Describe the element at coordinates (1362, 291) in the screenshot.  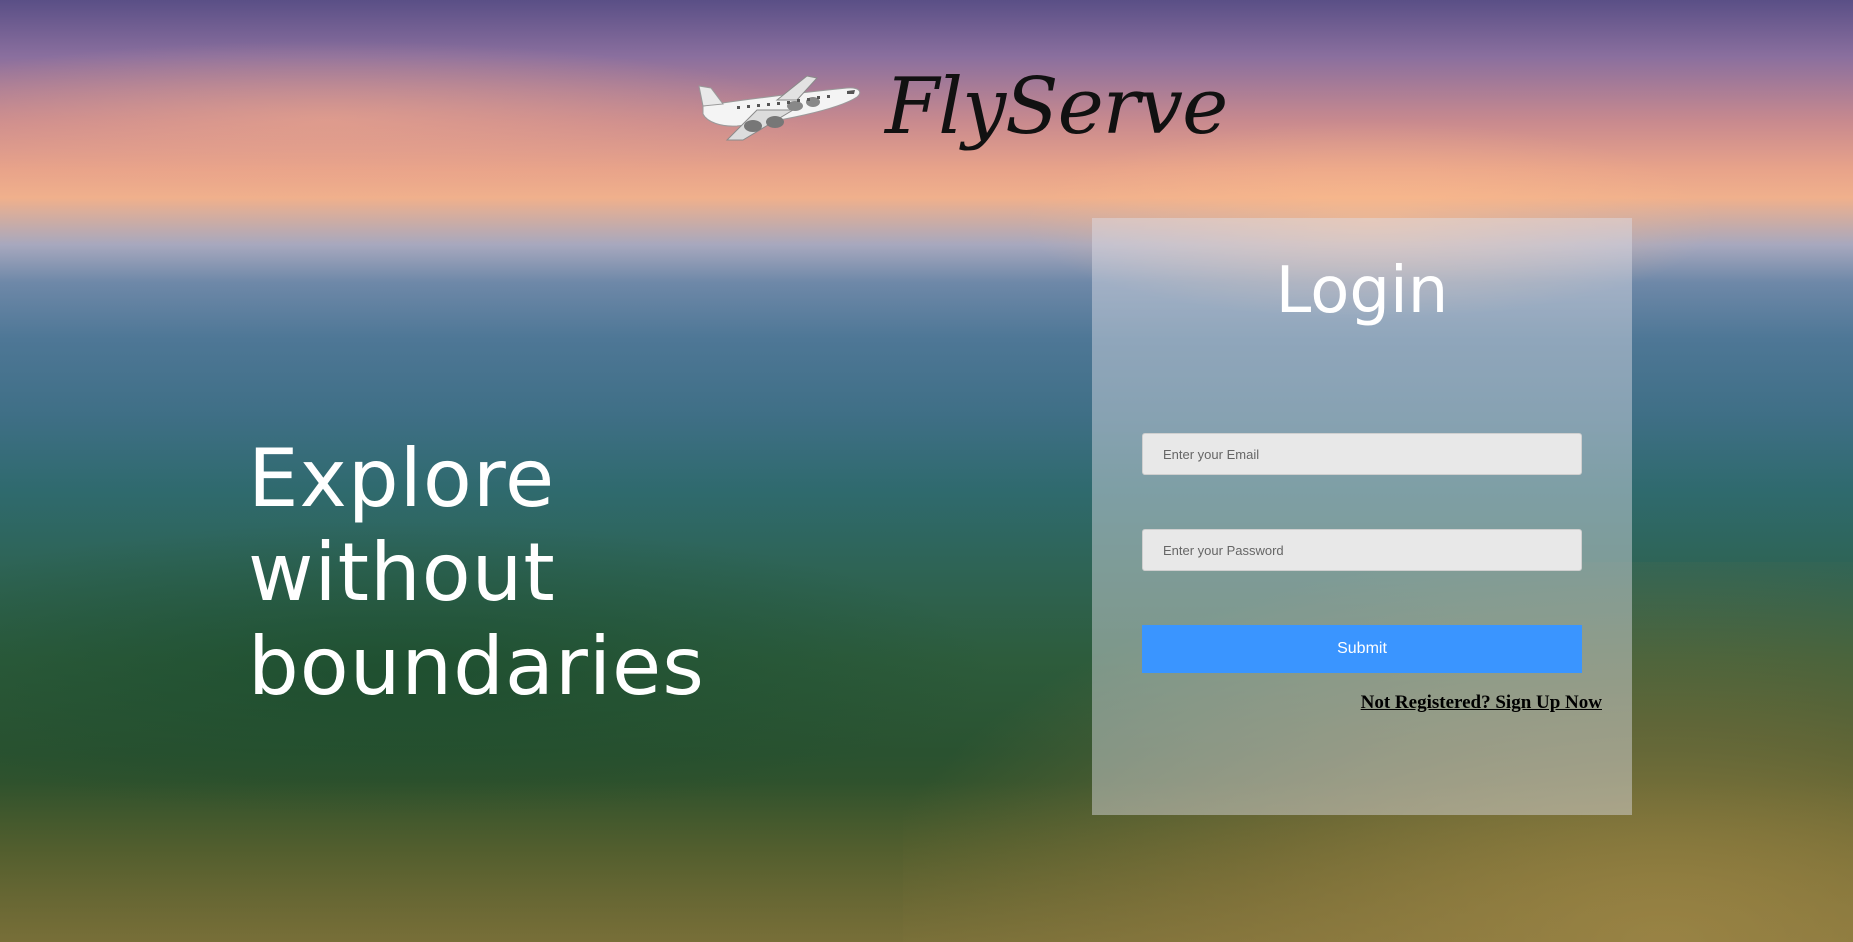
I see `login-title: Login` at that location.